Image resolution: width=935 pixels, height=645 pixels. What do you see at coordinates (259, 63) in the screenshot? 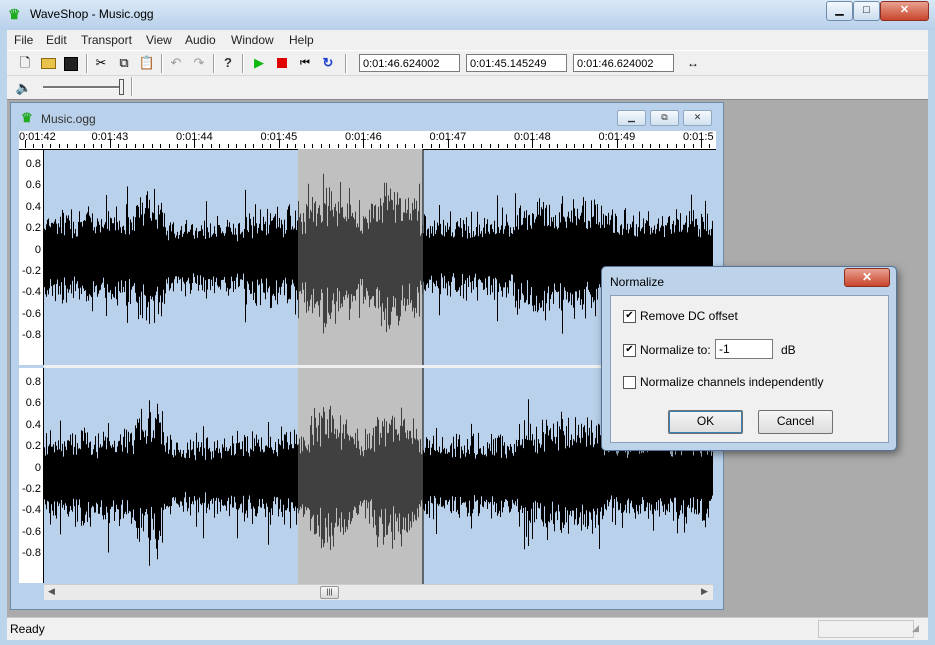
I see `play-icon: ▶` at bounding box center [259, 63].